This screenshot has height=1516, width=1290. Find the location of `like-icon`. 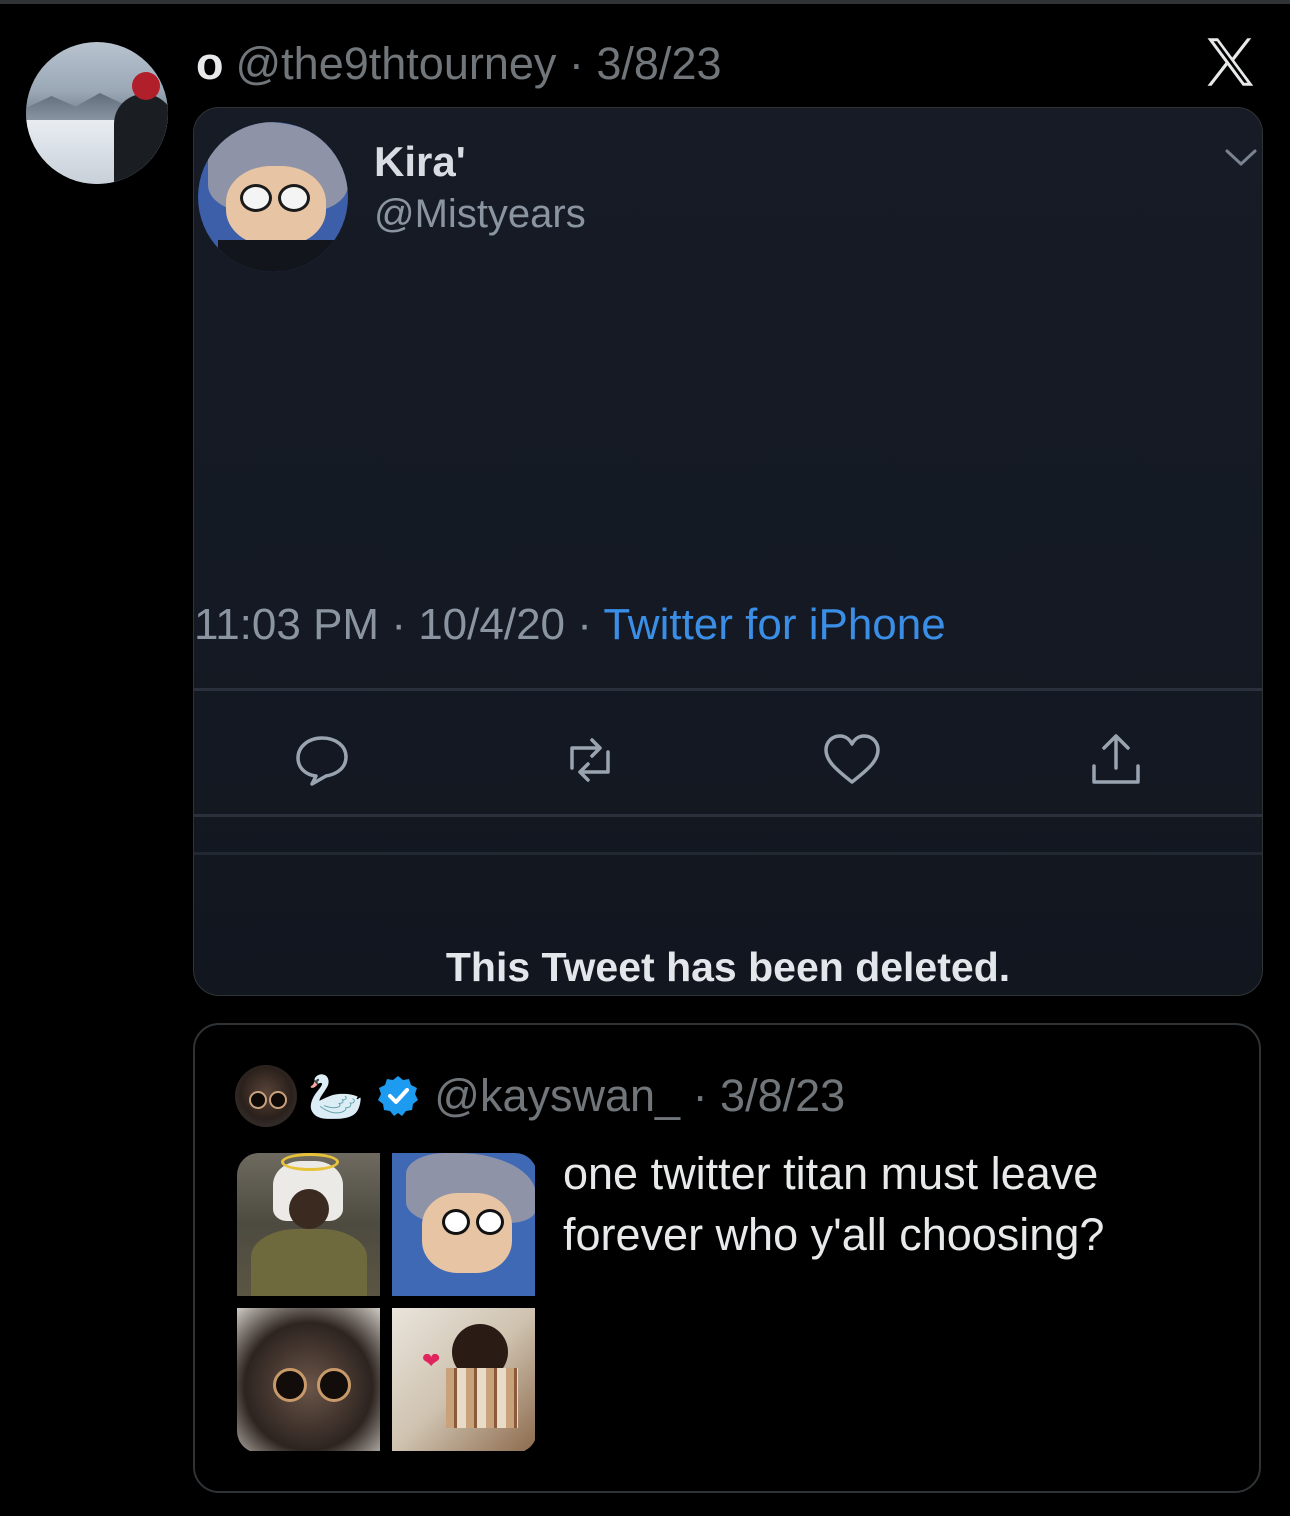

like-icon is located at coordinates (852, 759).